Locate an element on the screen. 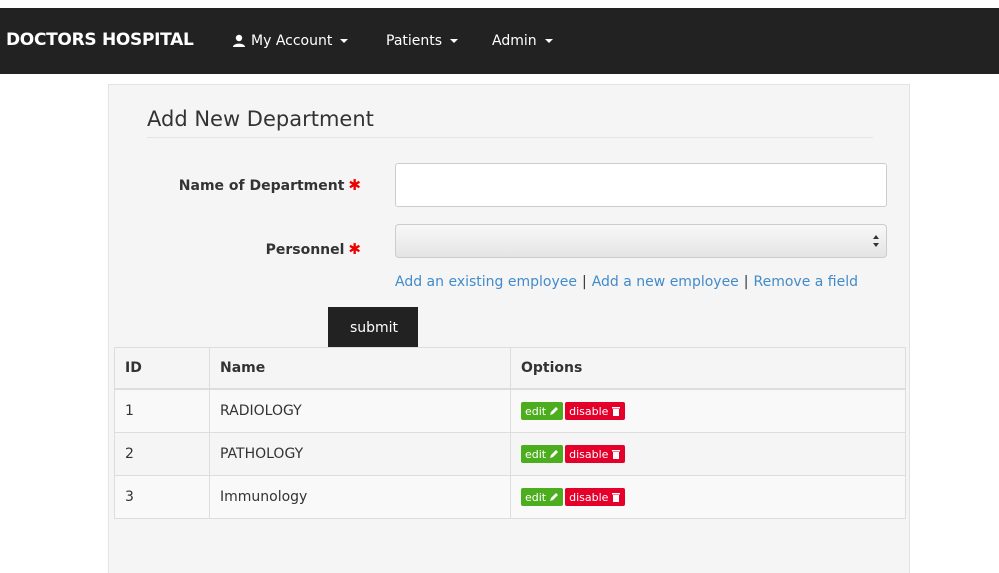 The width and height of the screenshot is (999, 573). table-row: 2 PATHOLOGY edit disable is located at coordinates (510, 454).